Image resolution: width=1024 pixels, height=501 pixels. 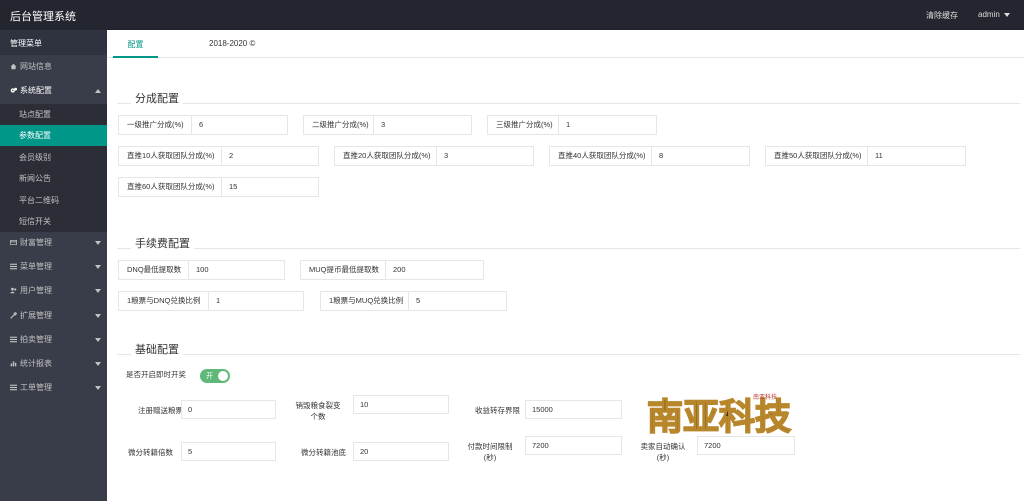 I want to click on sidebar-item-menu: 菜单管理, so click(x=53, y=267).